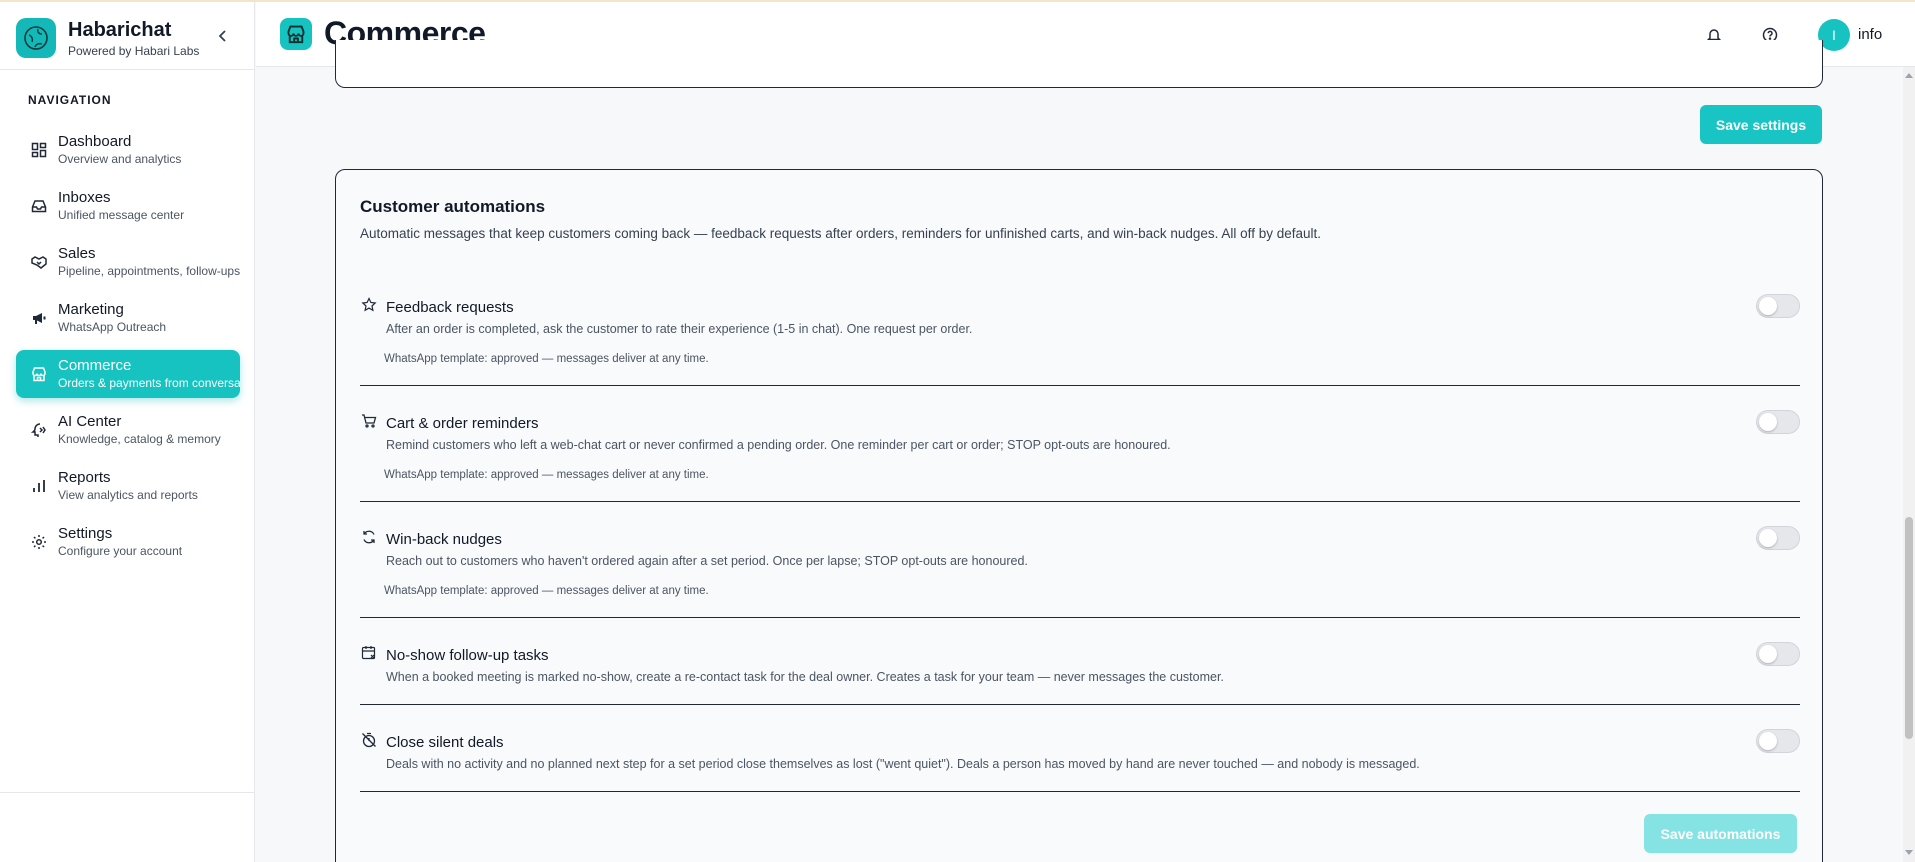 This screenshot has height=862, width=1915. What do you see at coordinates (120, 551) in the screenshot?
I see `sidebar-item-sub: Configure your account` at bounding box center [120, 551].